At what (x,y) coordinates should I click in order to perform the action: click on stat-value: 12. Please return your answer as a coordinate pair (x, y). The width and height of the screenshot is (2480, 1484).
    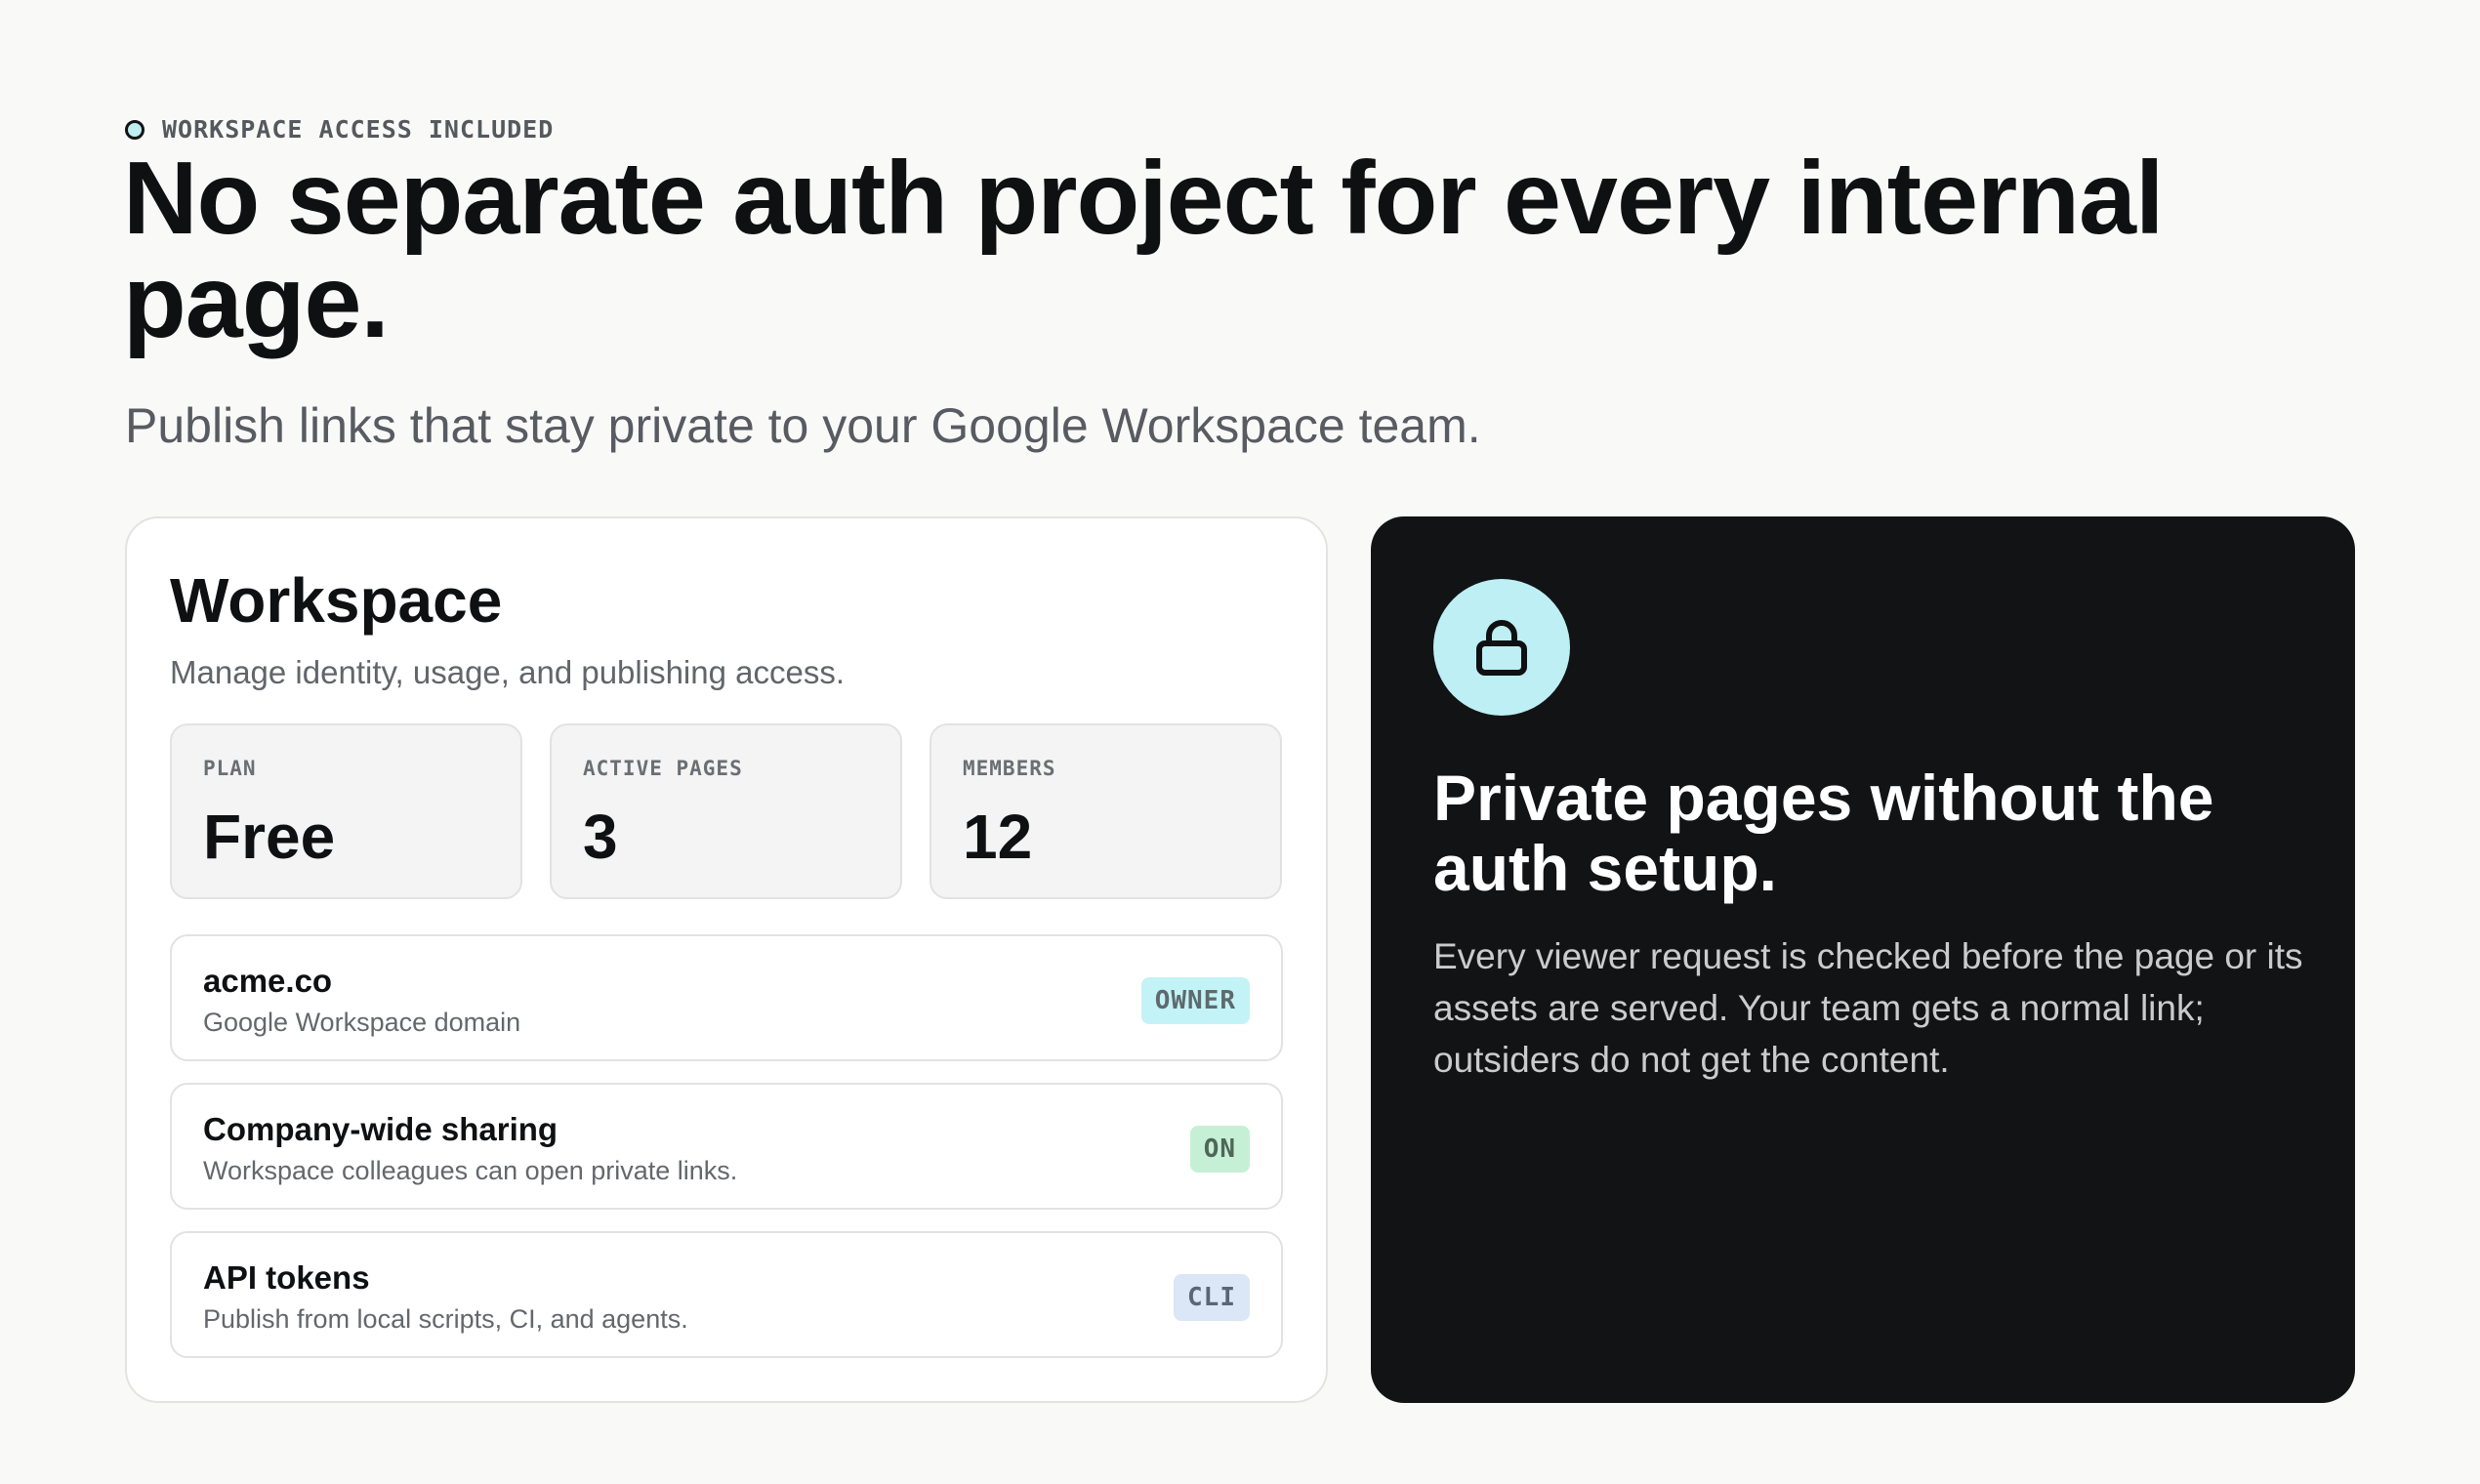
    Looking at the image, I should click on (998, 837).